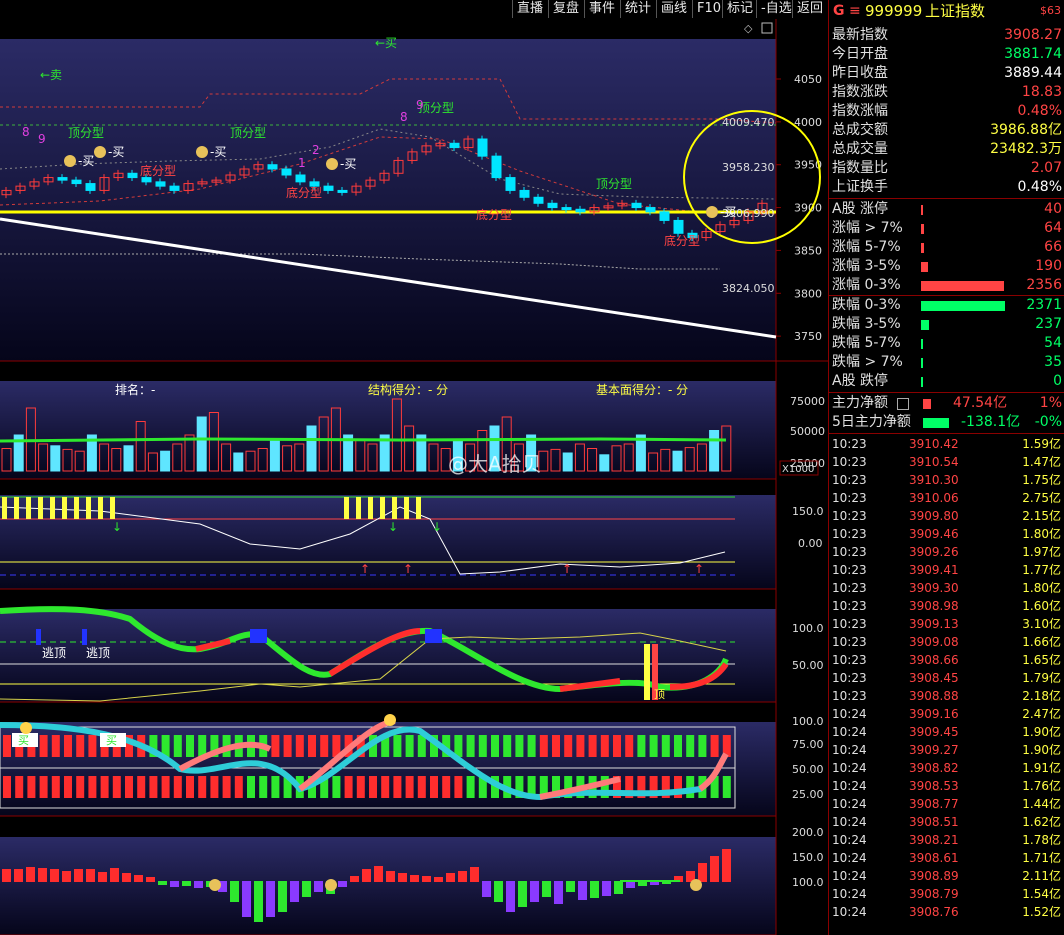 This screenshot has height=935, width=1064. Describe the element at coordinates (776, 9) in the screenshot. I see `toolbar--自选: -自选` at that location.